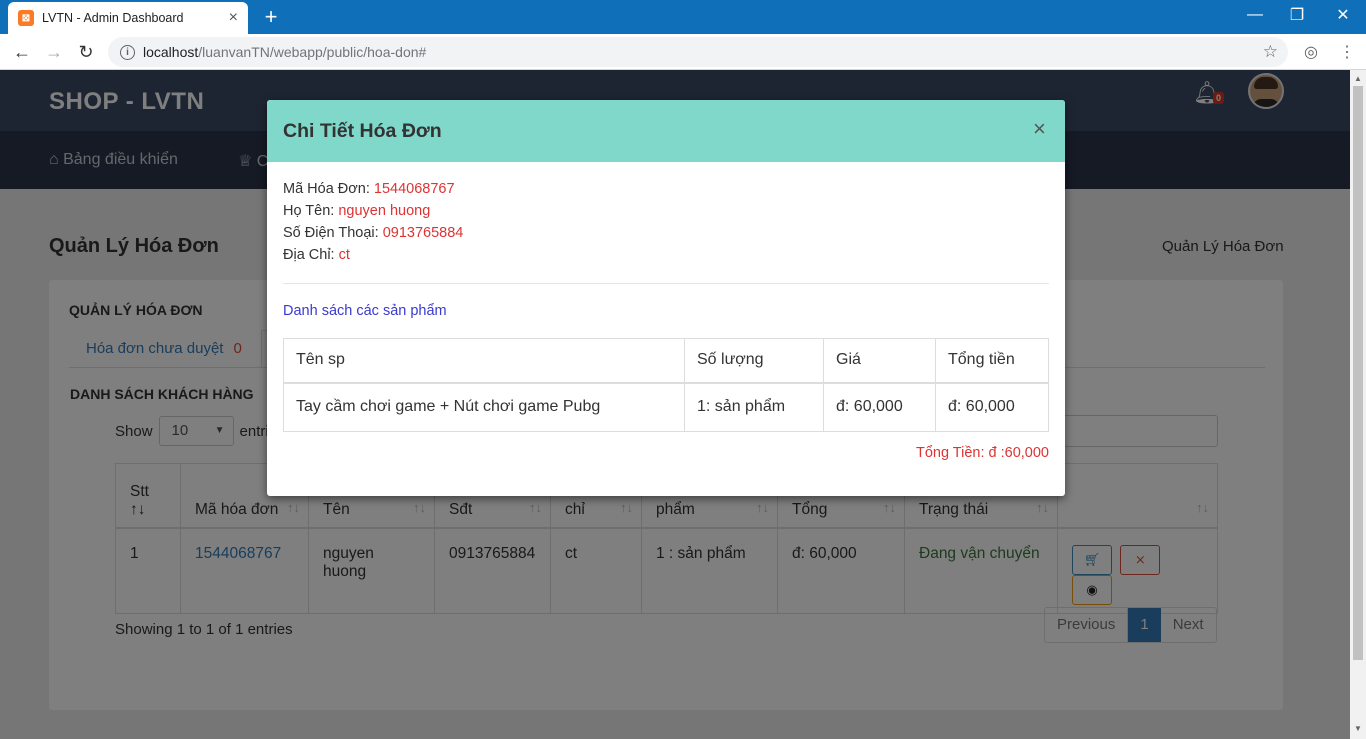  What do you see at coordinates (171, 52) in the screenshot?
I see `url-host: localhost` at bounding box center [171, 52].